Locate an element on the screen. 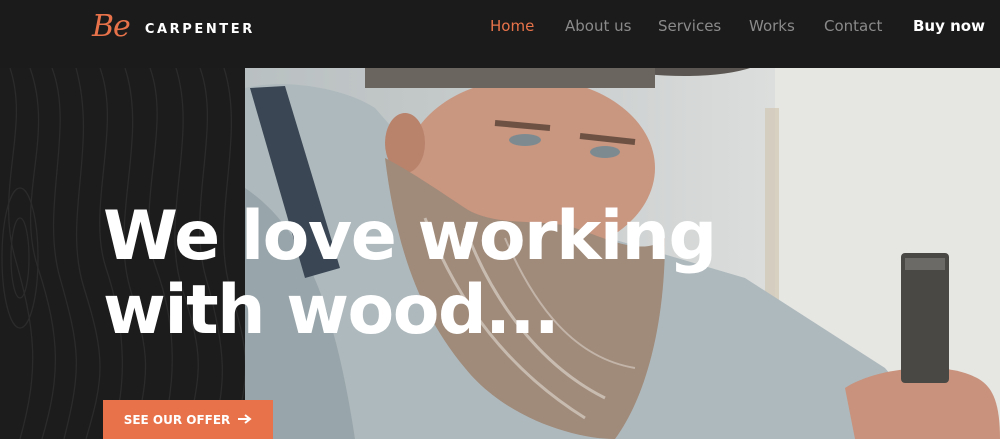 This screenshot has height=439, width=1000. hero-headline-line-1: We love working is located at coordinates (410, 236).